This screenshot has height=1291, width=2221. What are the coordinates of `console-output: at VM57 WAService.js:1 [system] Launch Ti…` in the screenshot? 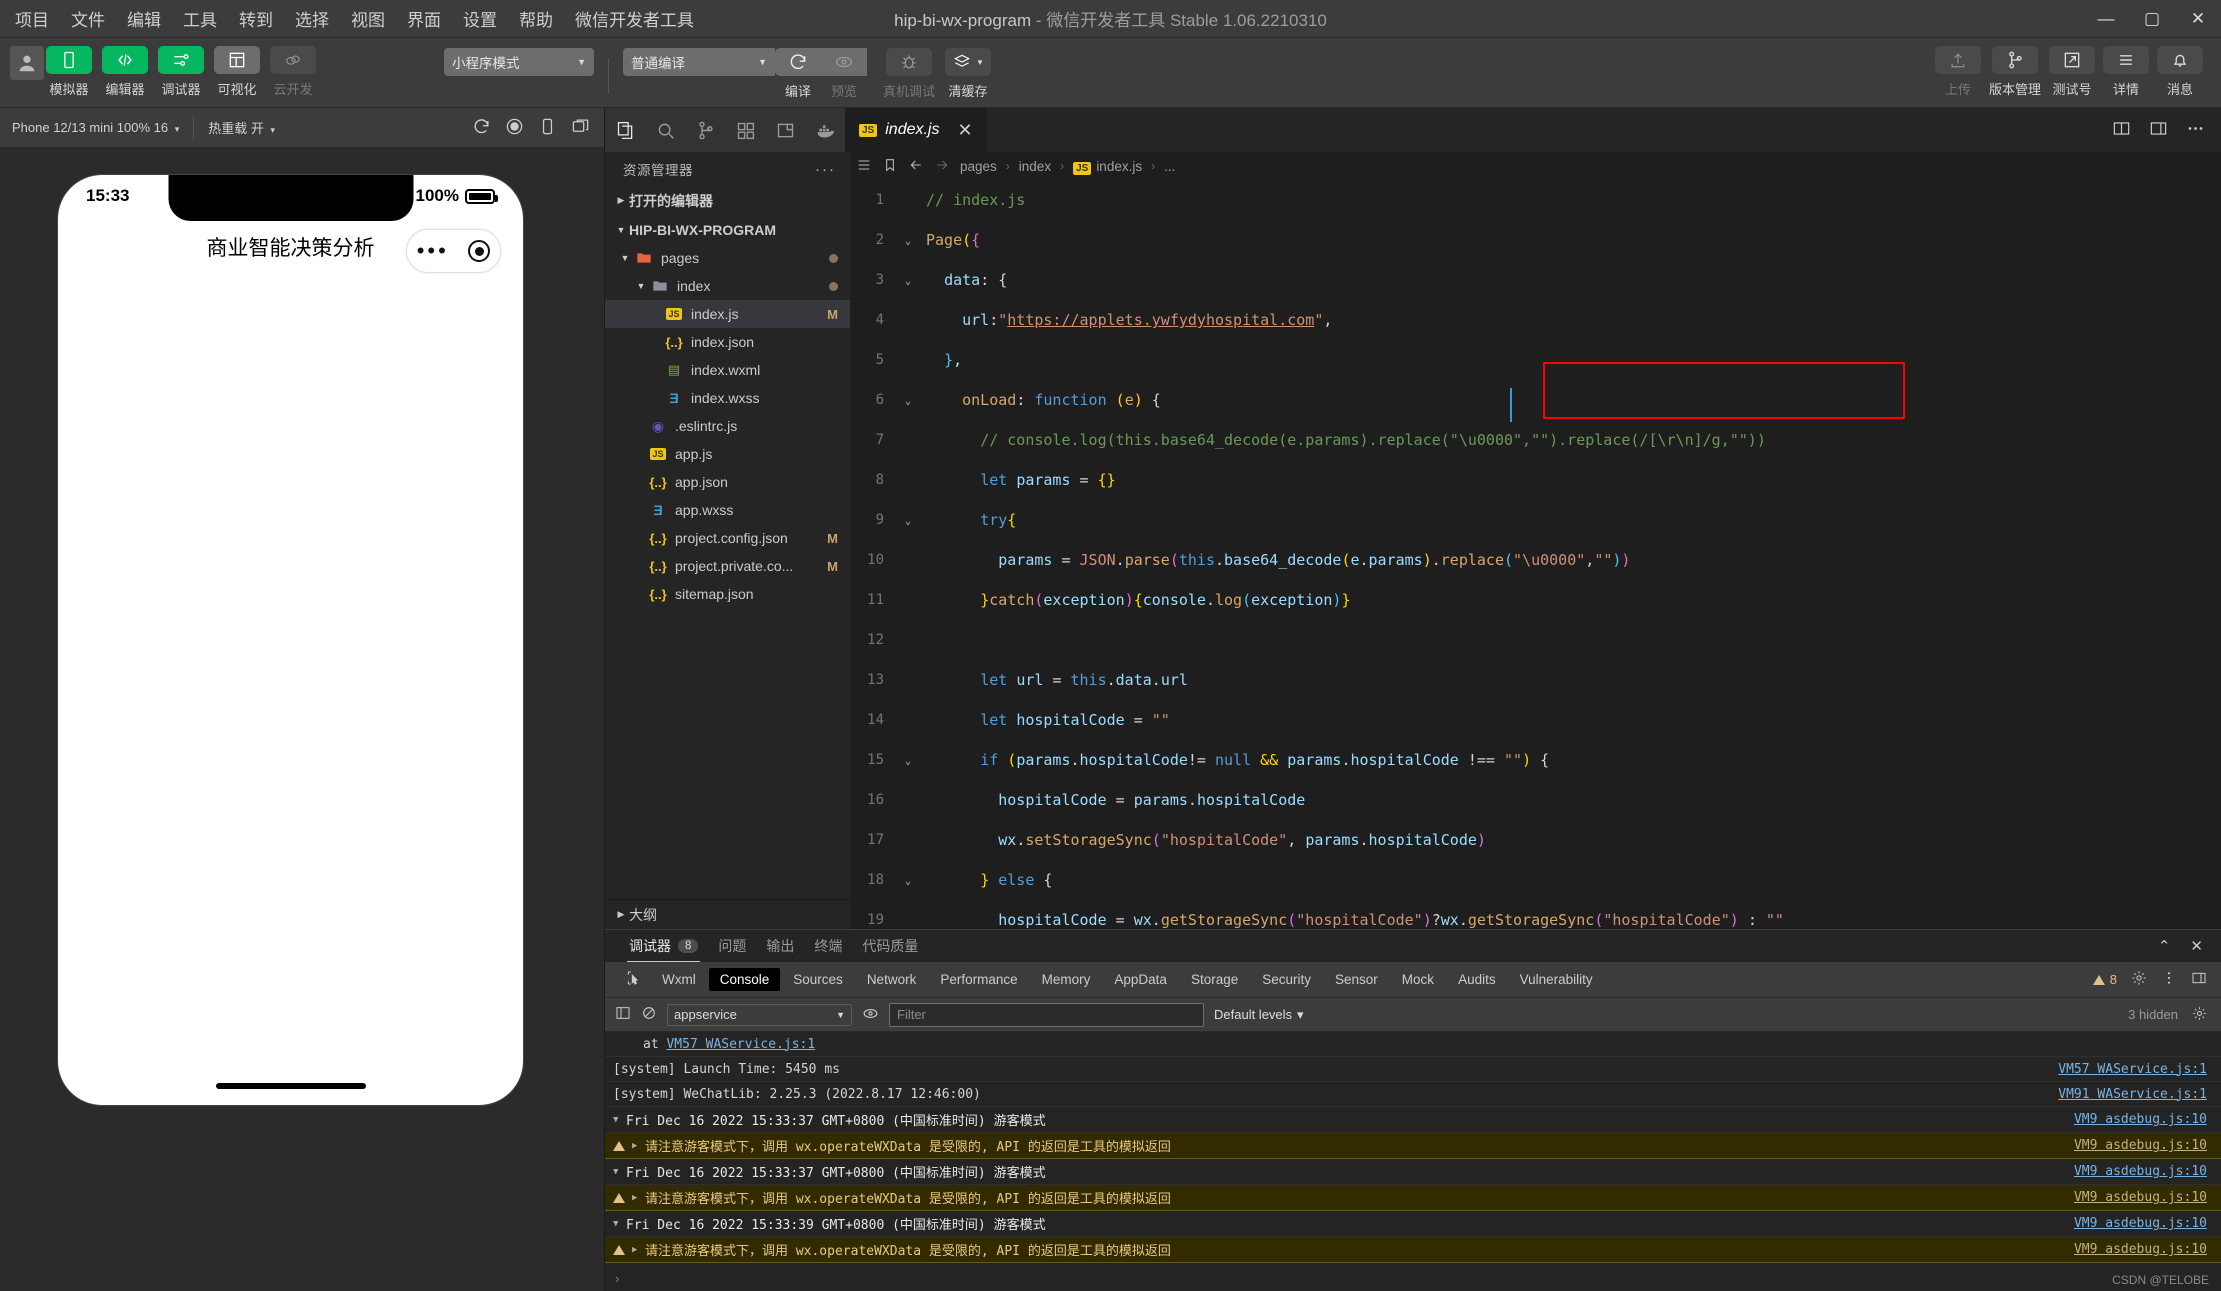 It's located at (1413, 1148).